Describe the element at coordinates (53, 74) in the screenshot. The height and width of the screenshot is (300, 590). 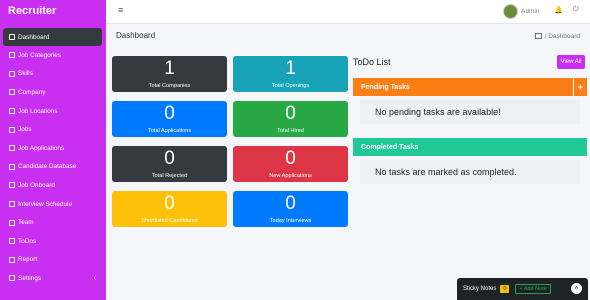
I see `sidebar-item-skills: Skills` at that location.